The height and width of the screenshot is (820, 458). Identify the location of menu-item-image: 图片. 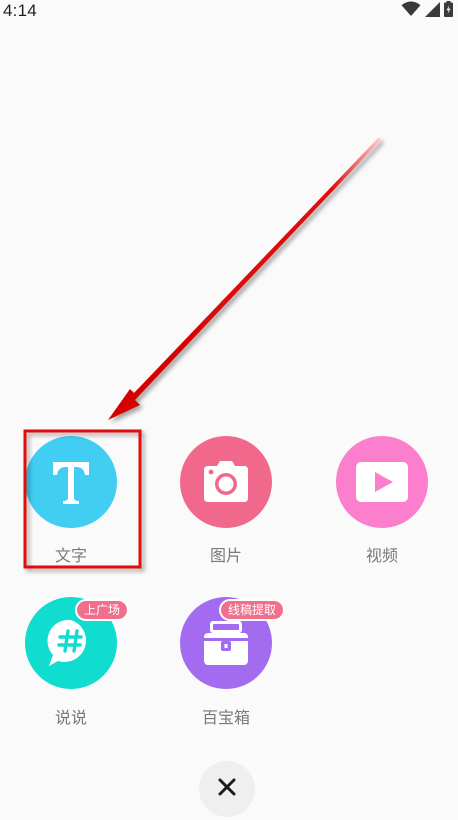
(226, 511).